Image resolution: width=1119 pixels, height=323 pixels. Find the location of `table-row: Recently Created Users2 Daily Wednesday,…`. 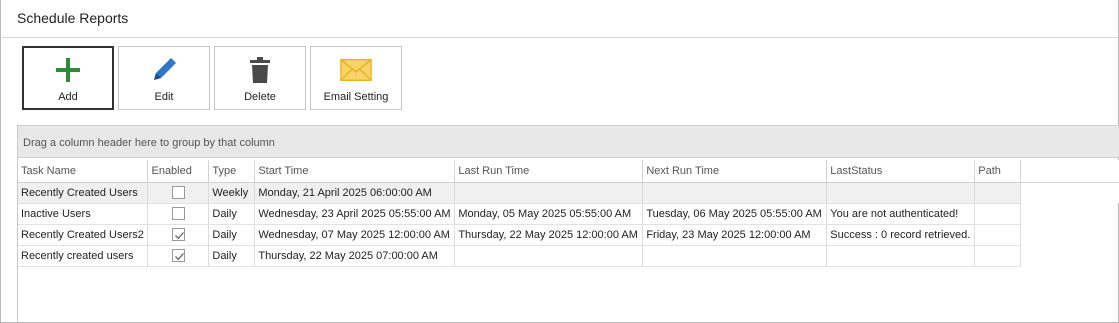

table-row: Recently Created Users2 Daily Wednesday,… is located at coordinates (568, 235).